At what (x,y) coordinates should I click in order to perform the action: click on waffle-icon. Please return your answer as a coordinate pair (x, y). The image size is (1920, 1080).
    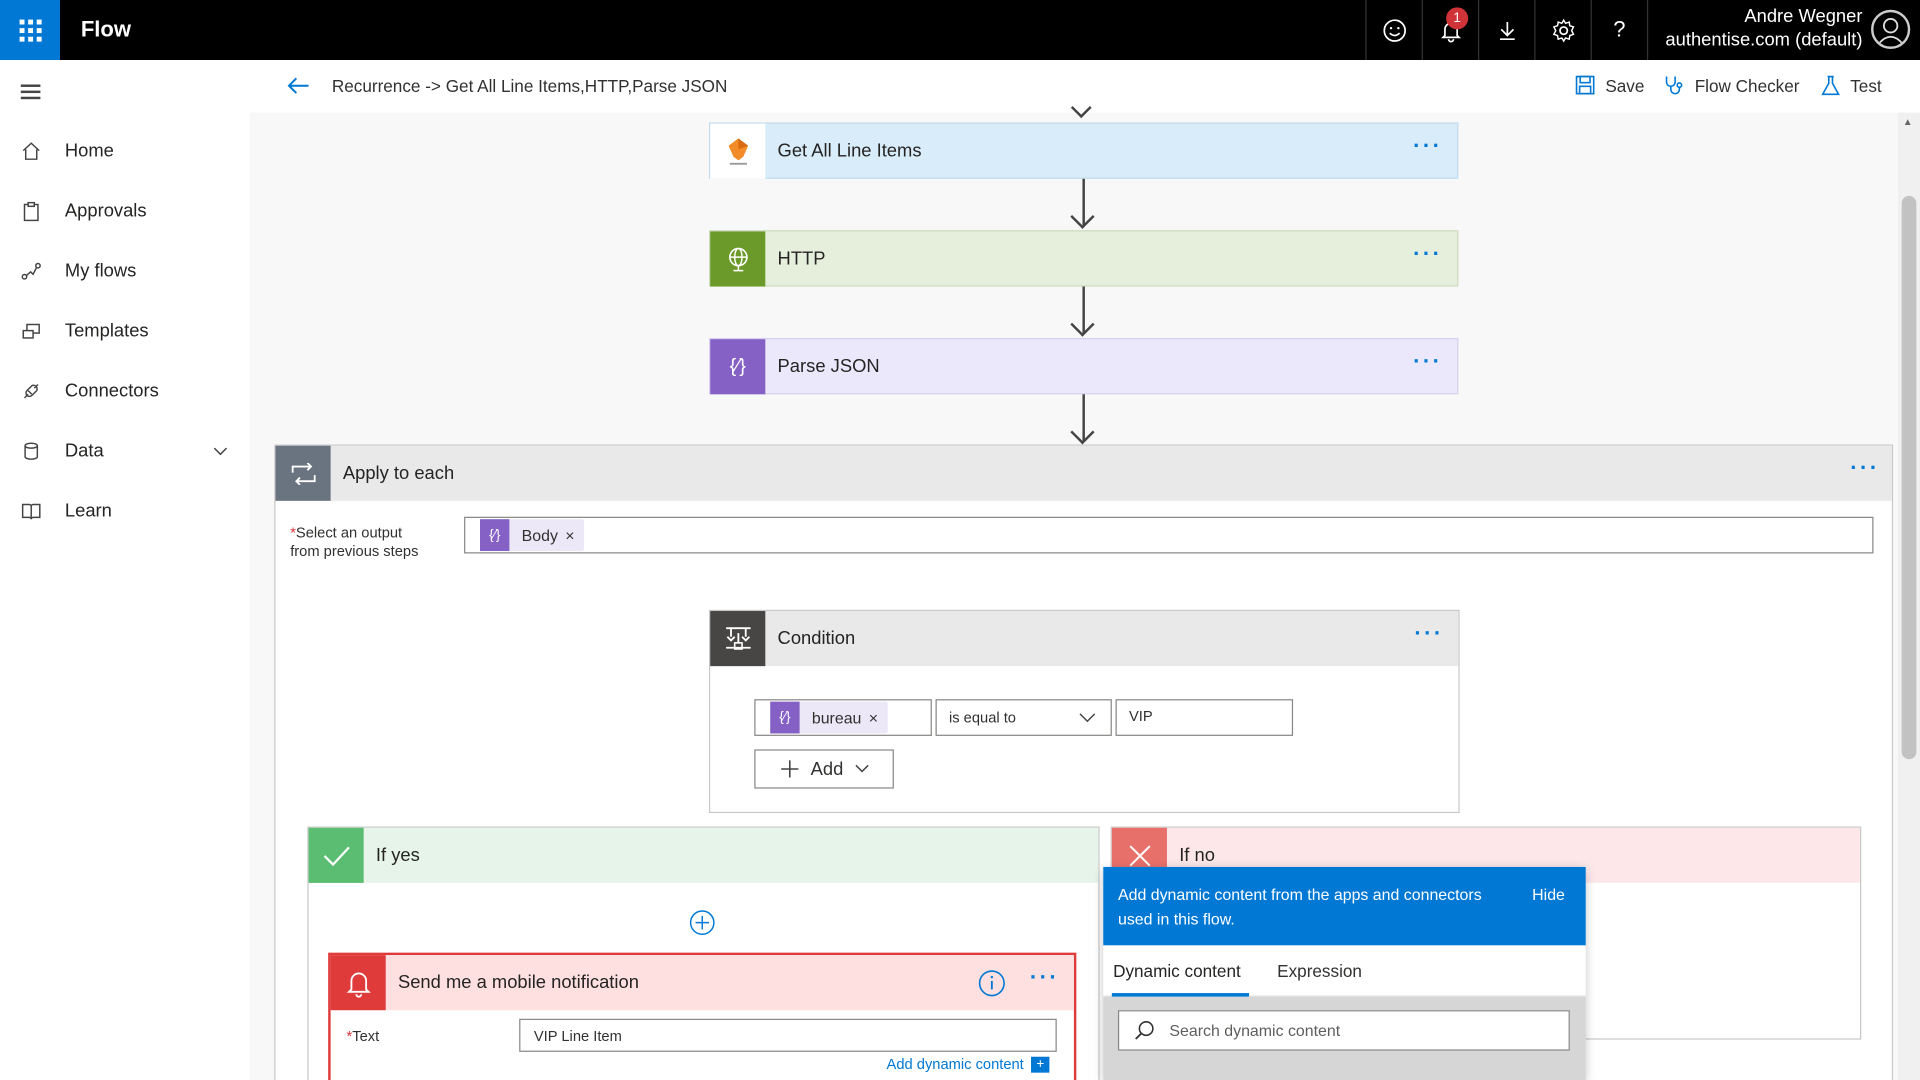
    Looking at the image, I should click on (30, 30).